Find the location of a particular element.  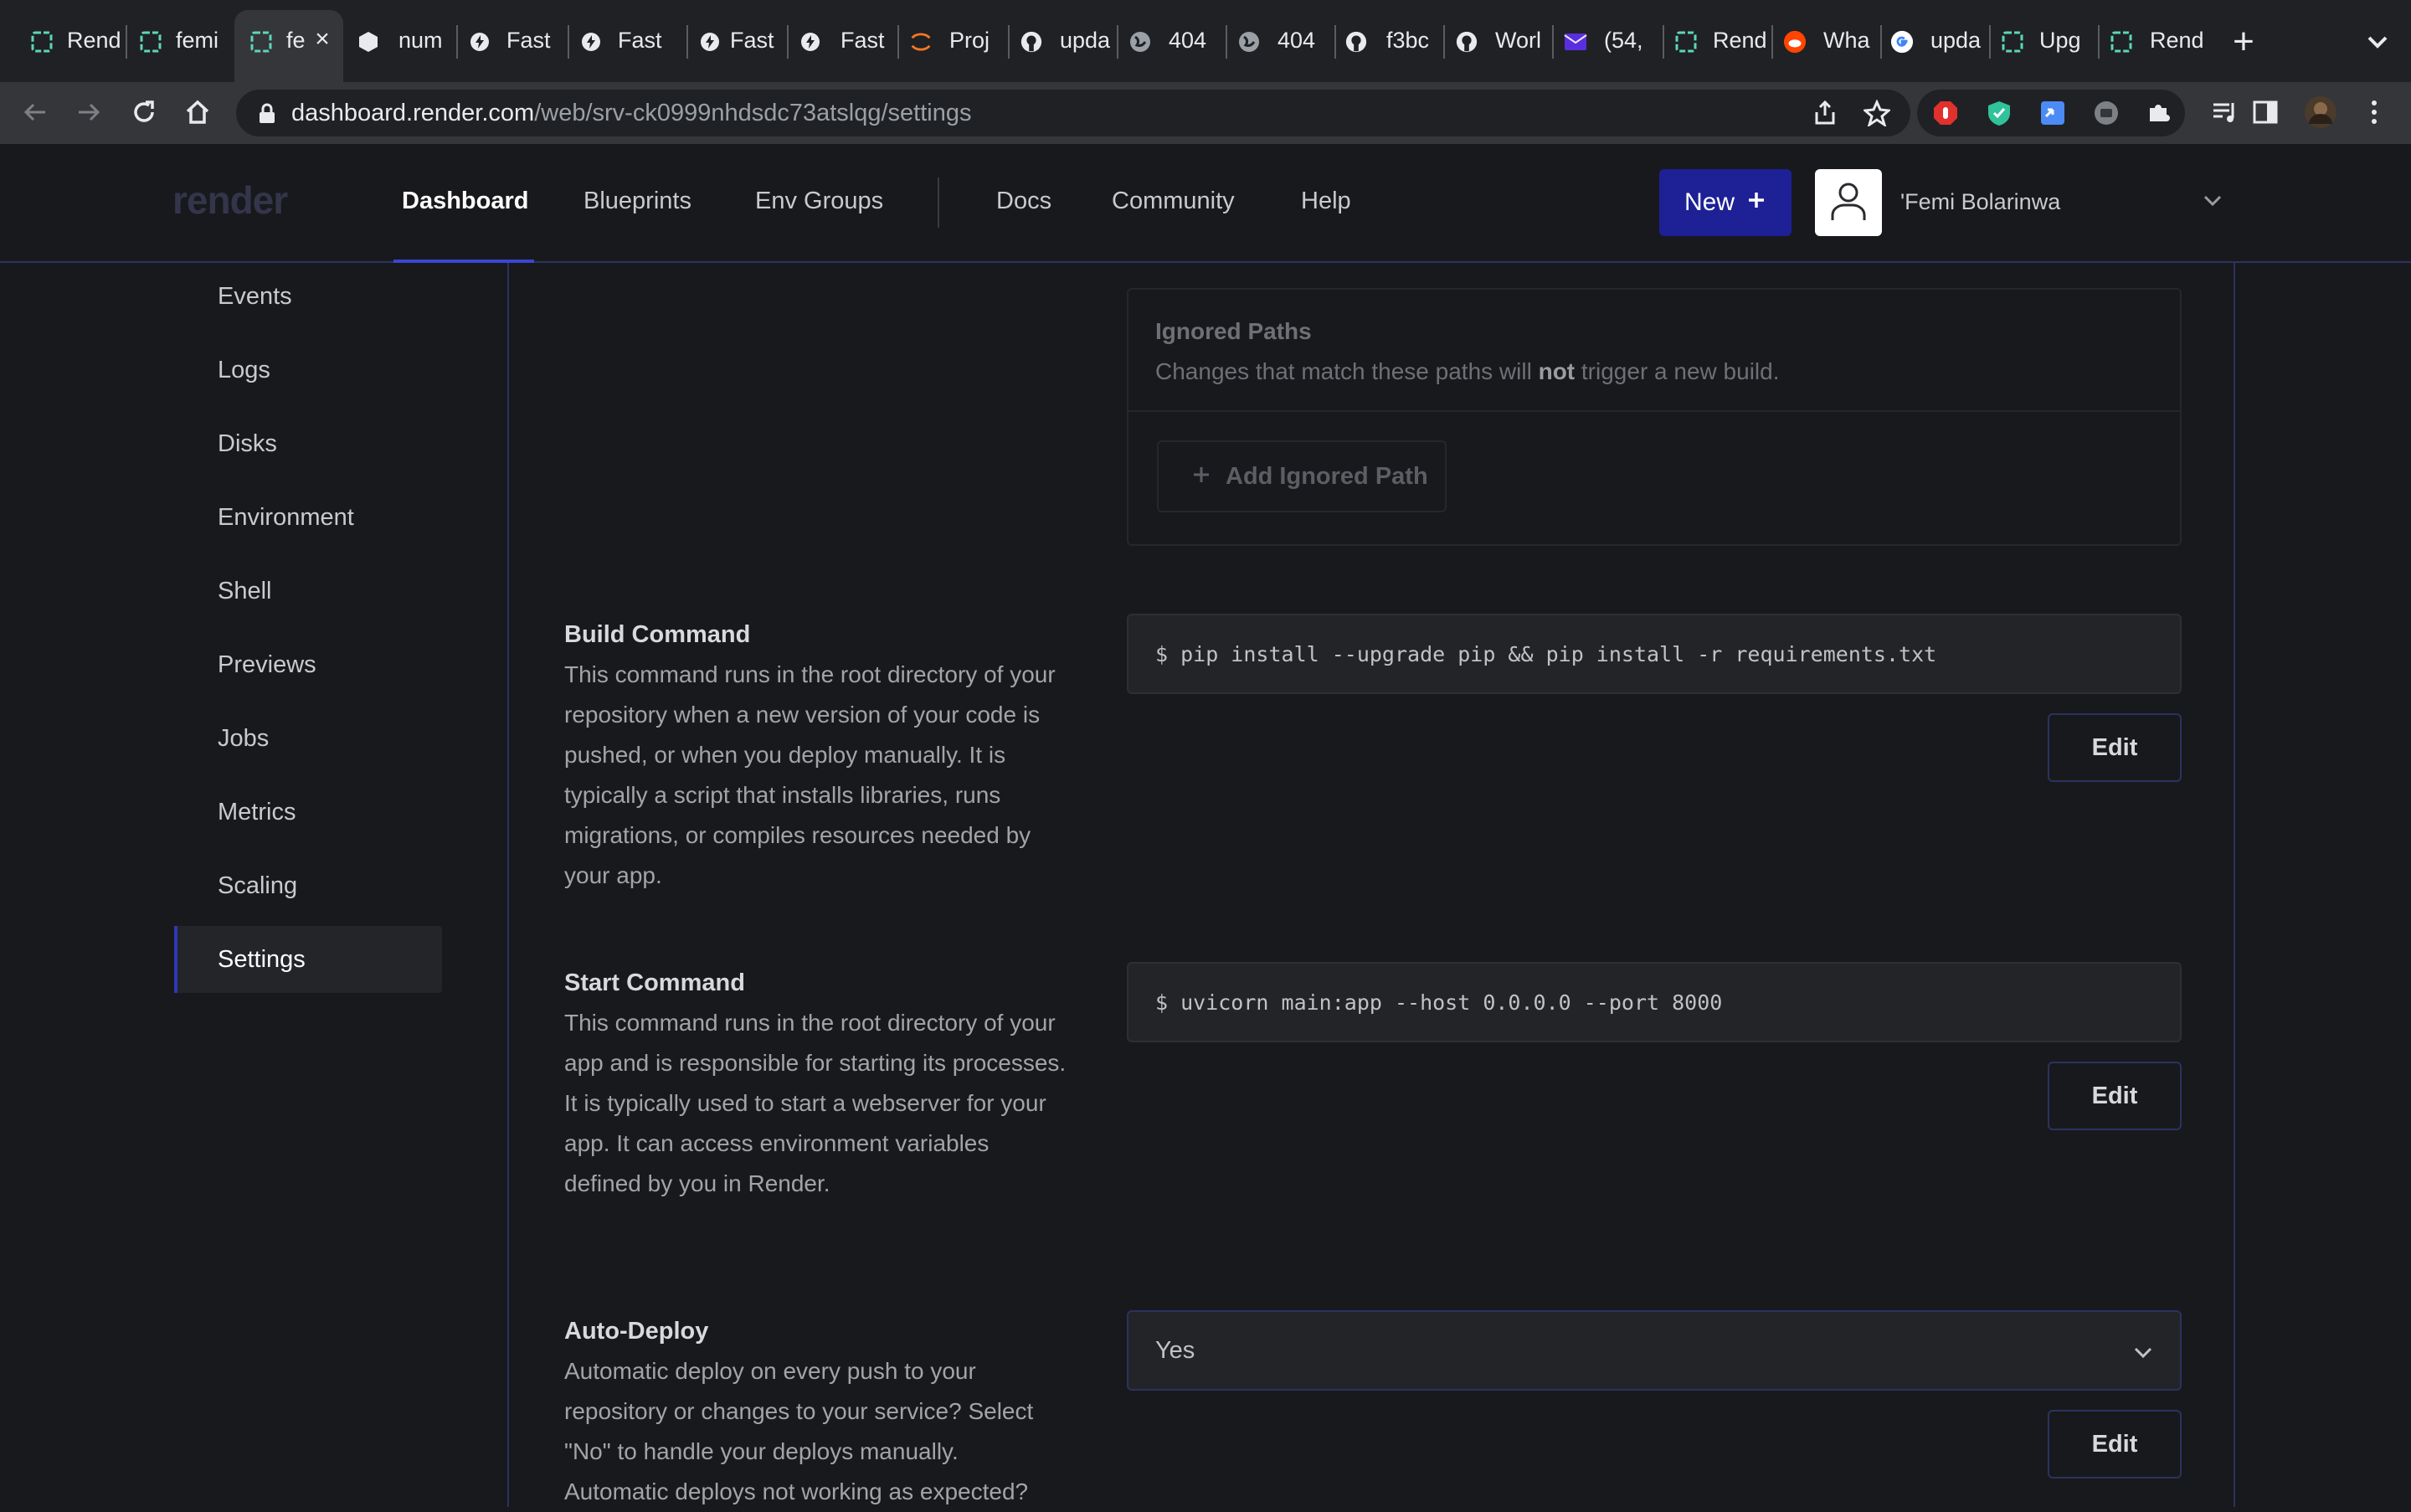

sidebar-item-previews: Previews is located at coordinates (308, 665).